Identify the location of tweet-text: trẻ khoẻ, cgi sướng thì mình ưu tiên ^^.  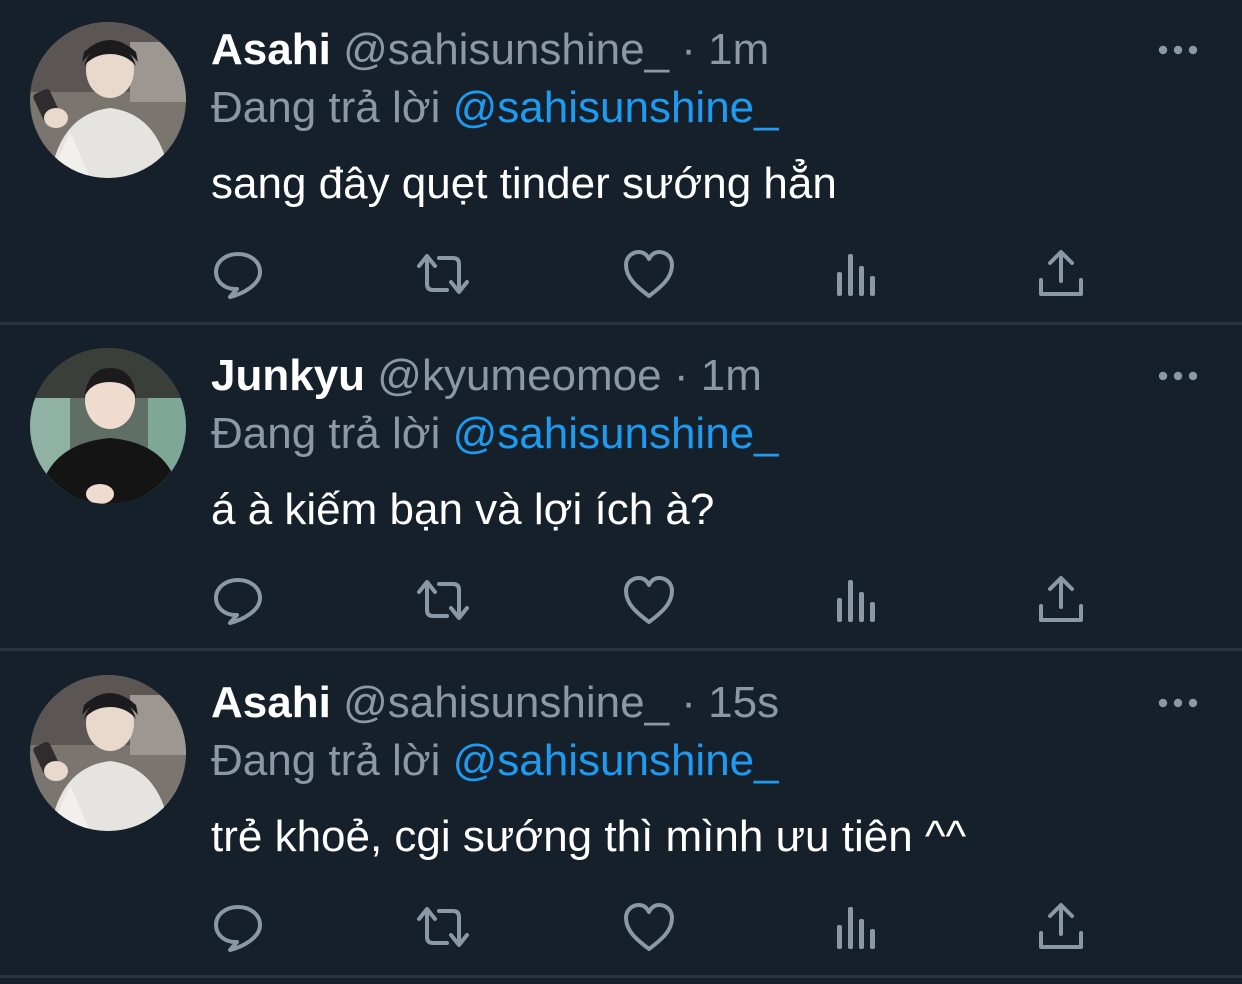
(589, 836).